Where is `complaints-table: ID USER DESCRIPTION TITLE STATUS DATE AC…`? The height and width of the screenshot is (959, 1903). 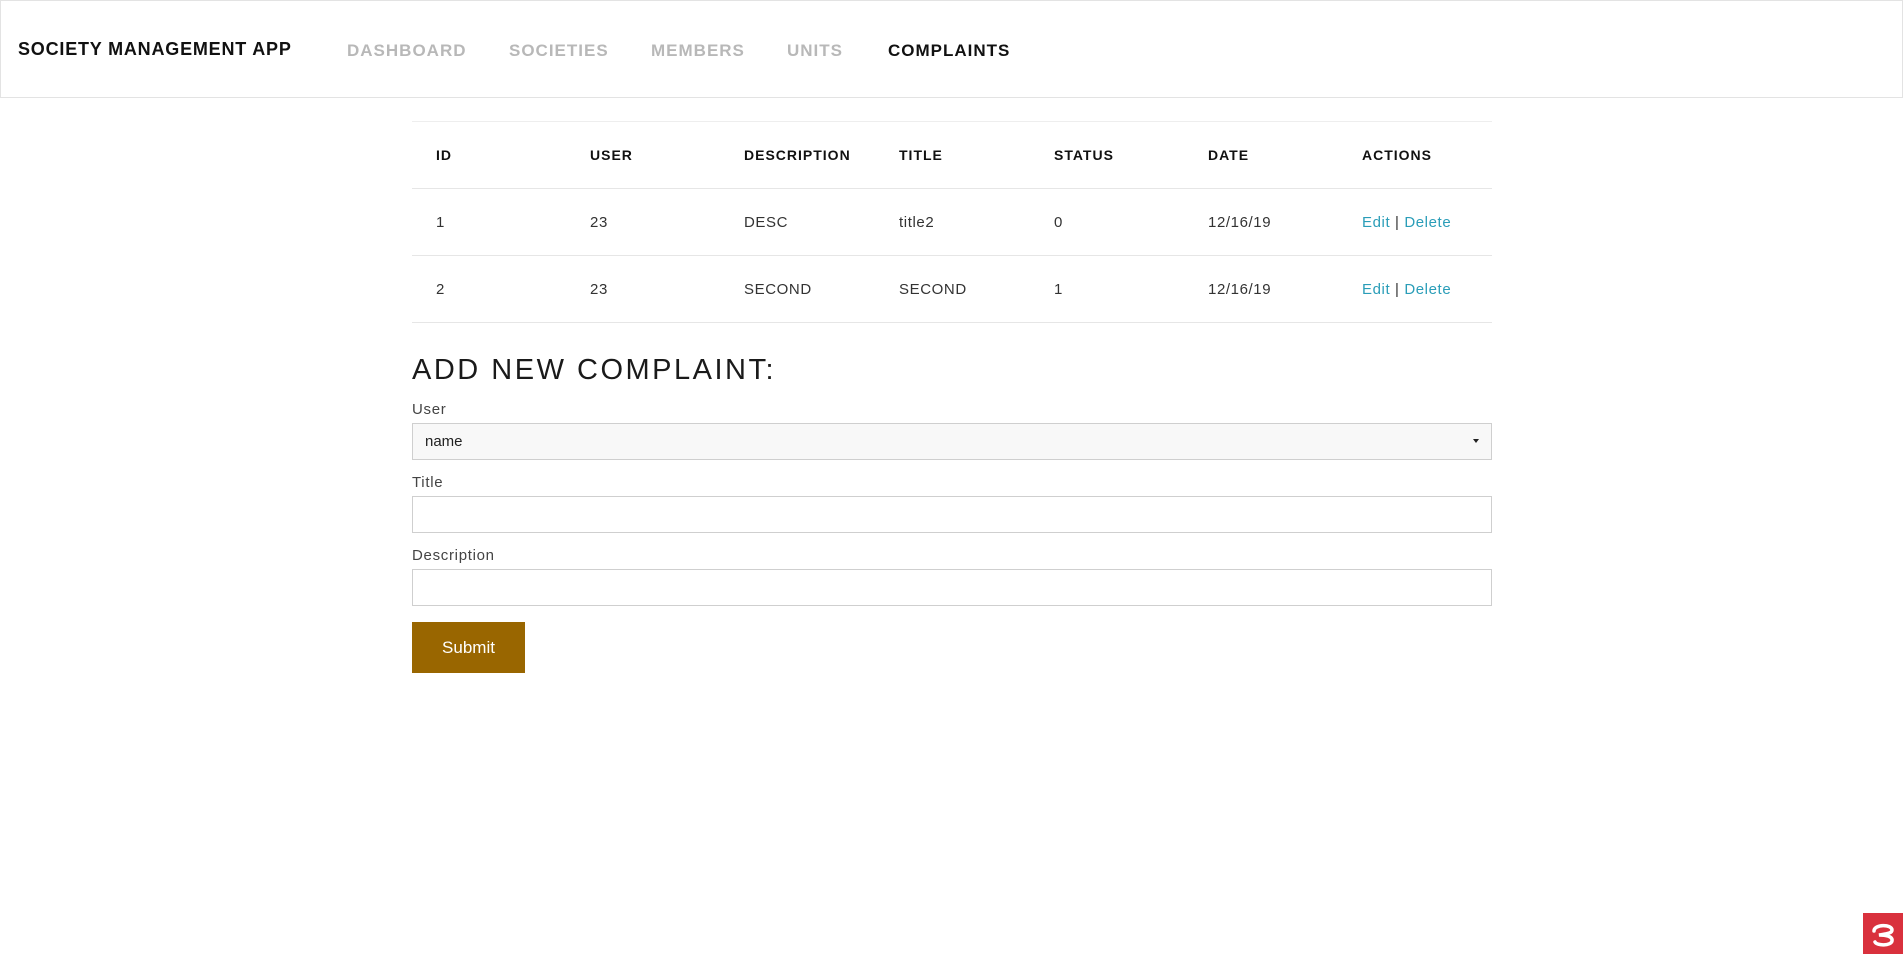 complaints-table: ID USER DESCRIPTION TITLE STATUS DATE AC… is located at coordinates (952, 222).